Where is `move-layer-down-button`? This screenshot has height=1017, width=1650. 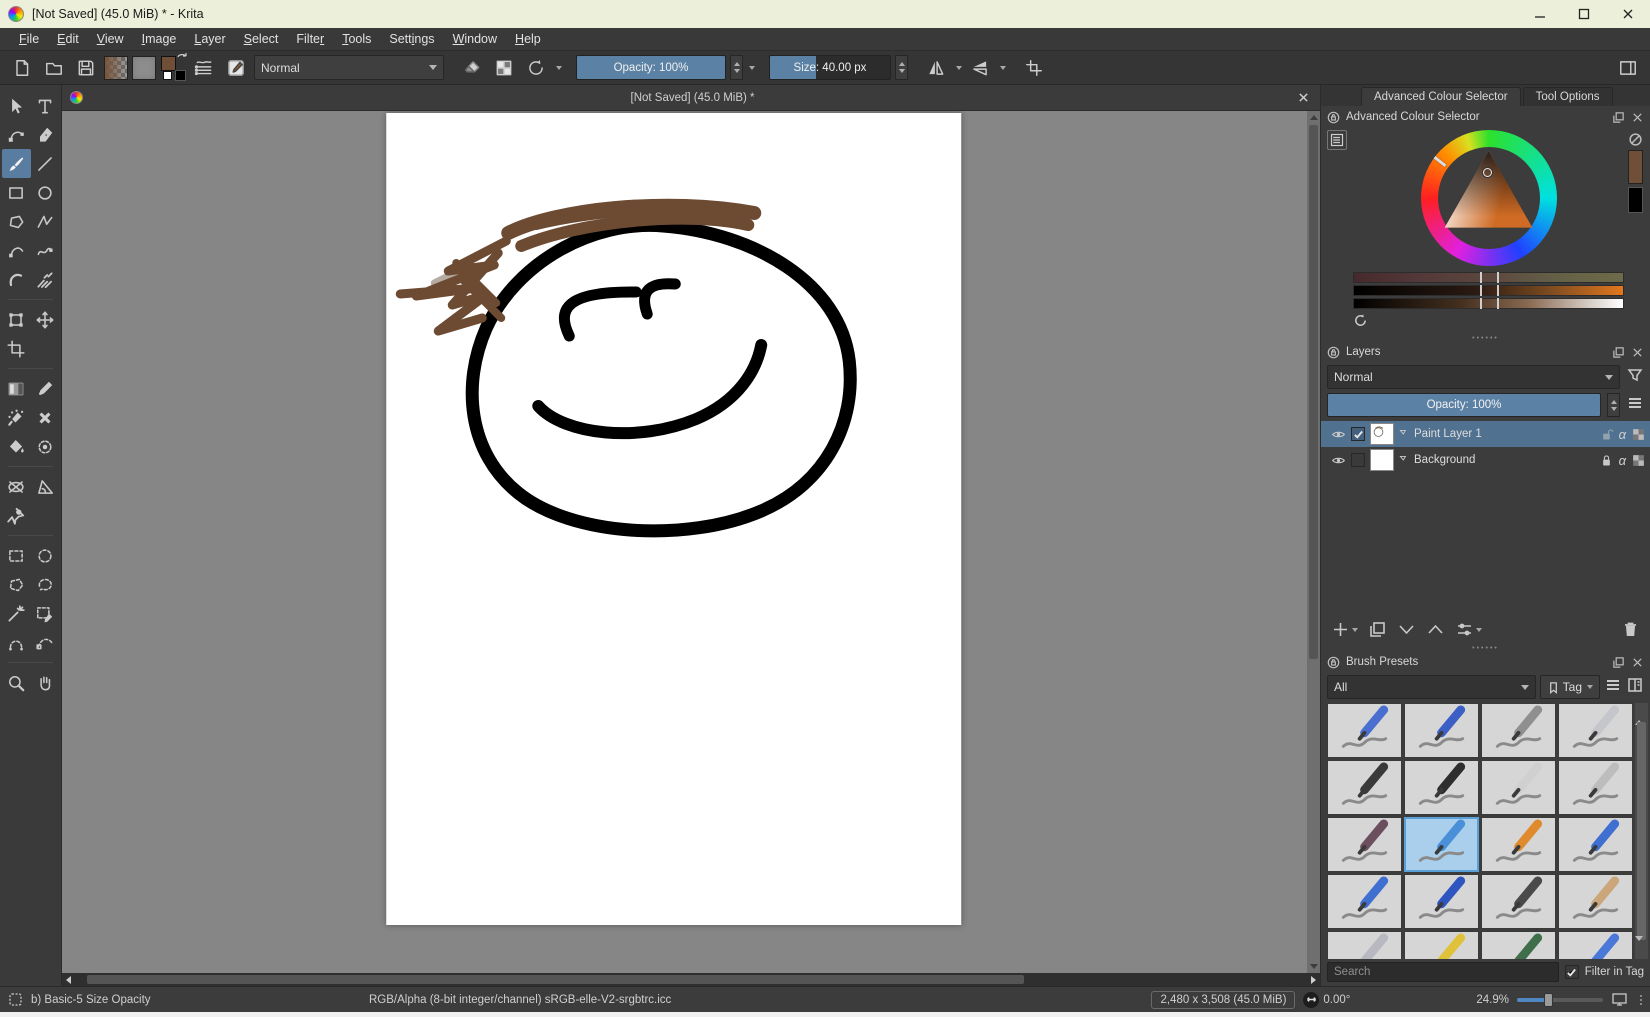
move-layer-down-button is located at coordinates (1406, 629).